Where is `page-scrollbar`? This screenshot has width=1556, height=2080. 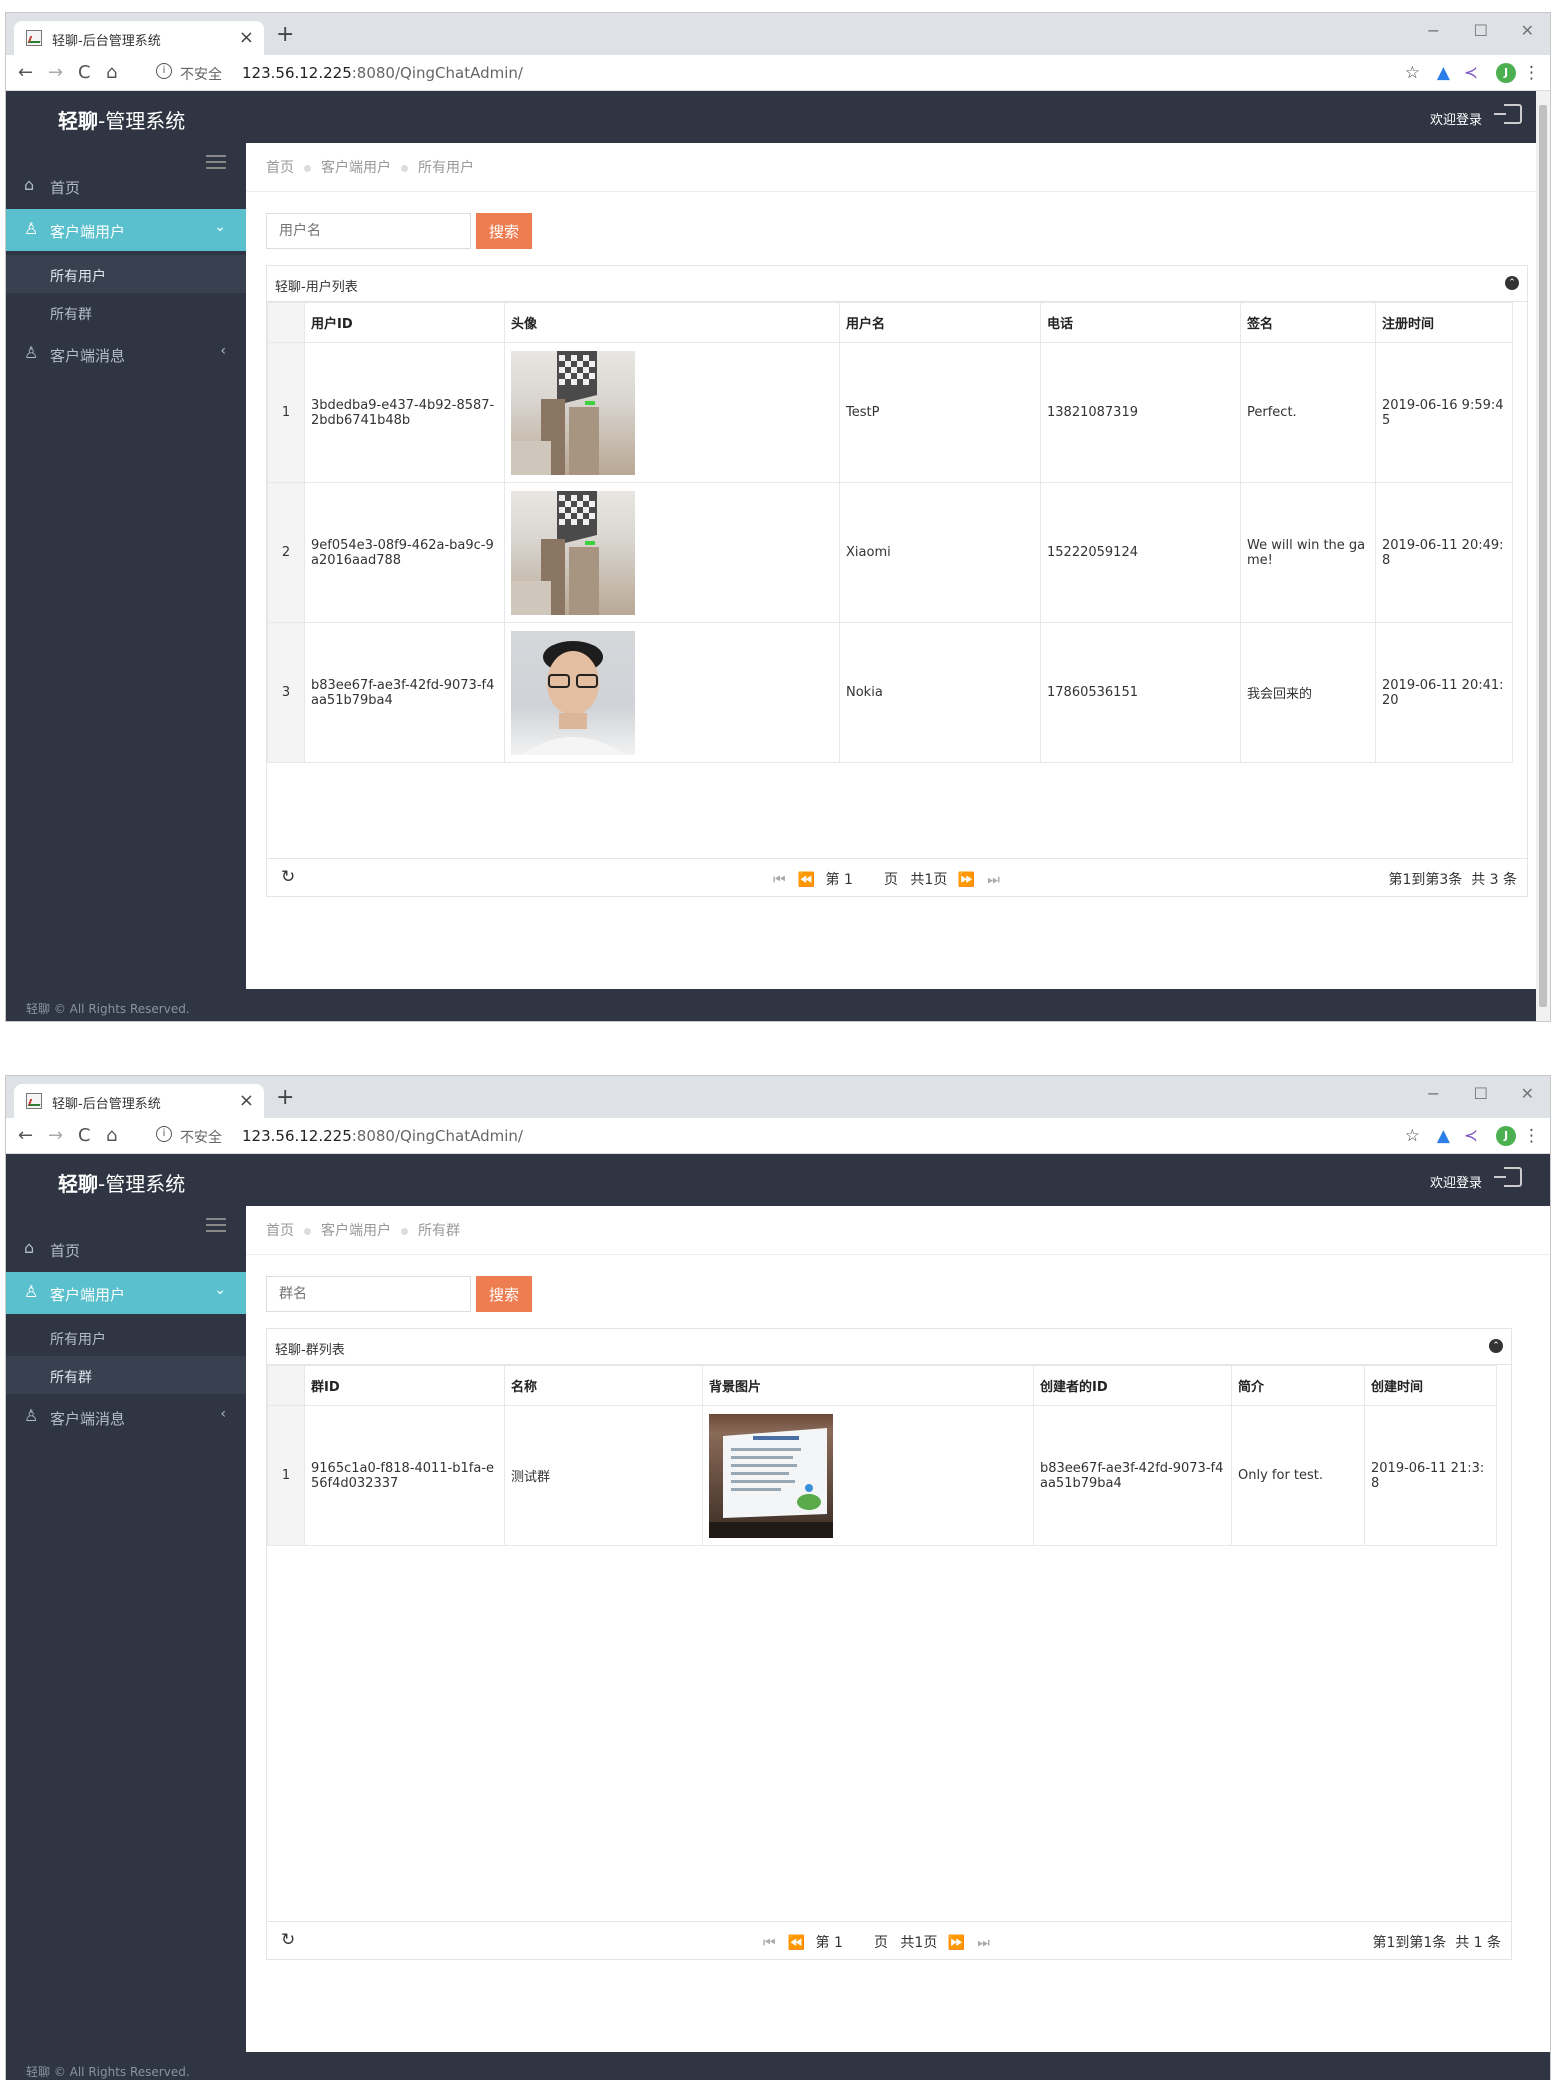 page-scrollbar is located at coordinates (1543, 556).